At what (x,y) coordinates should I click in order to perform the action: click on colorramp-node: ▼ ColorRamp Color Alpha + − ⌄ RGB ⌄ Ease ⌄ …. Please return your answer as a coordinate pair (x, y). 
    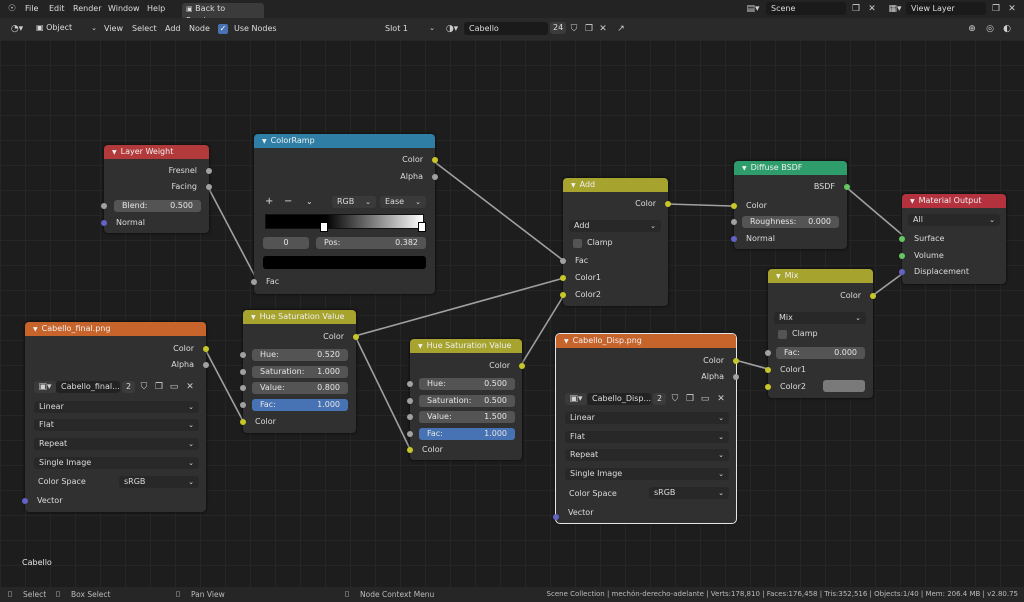
    Looking at the image, I should click on (344, 214).